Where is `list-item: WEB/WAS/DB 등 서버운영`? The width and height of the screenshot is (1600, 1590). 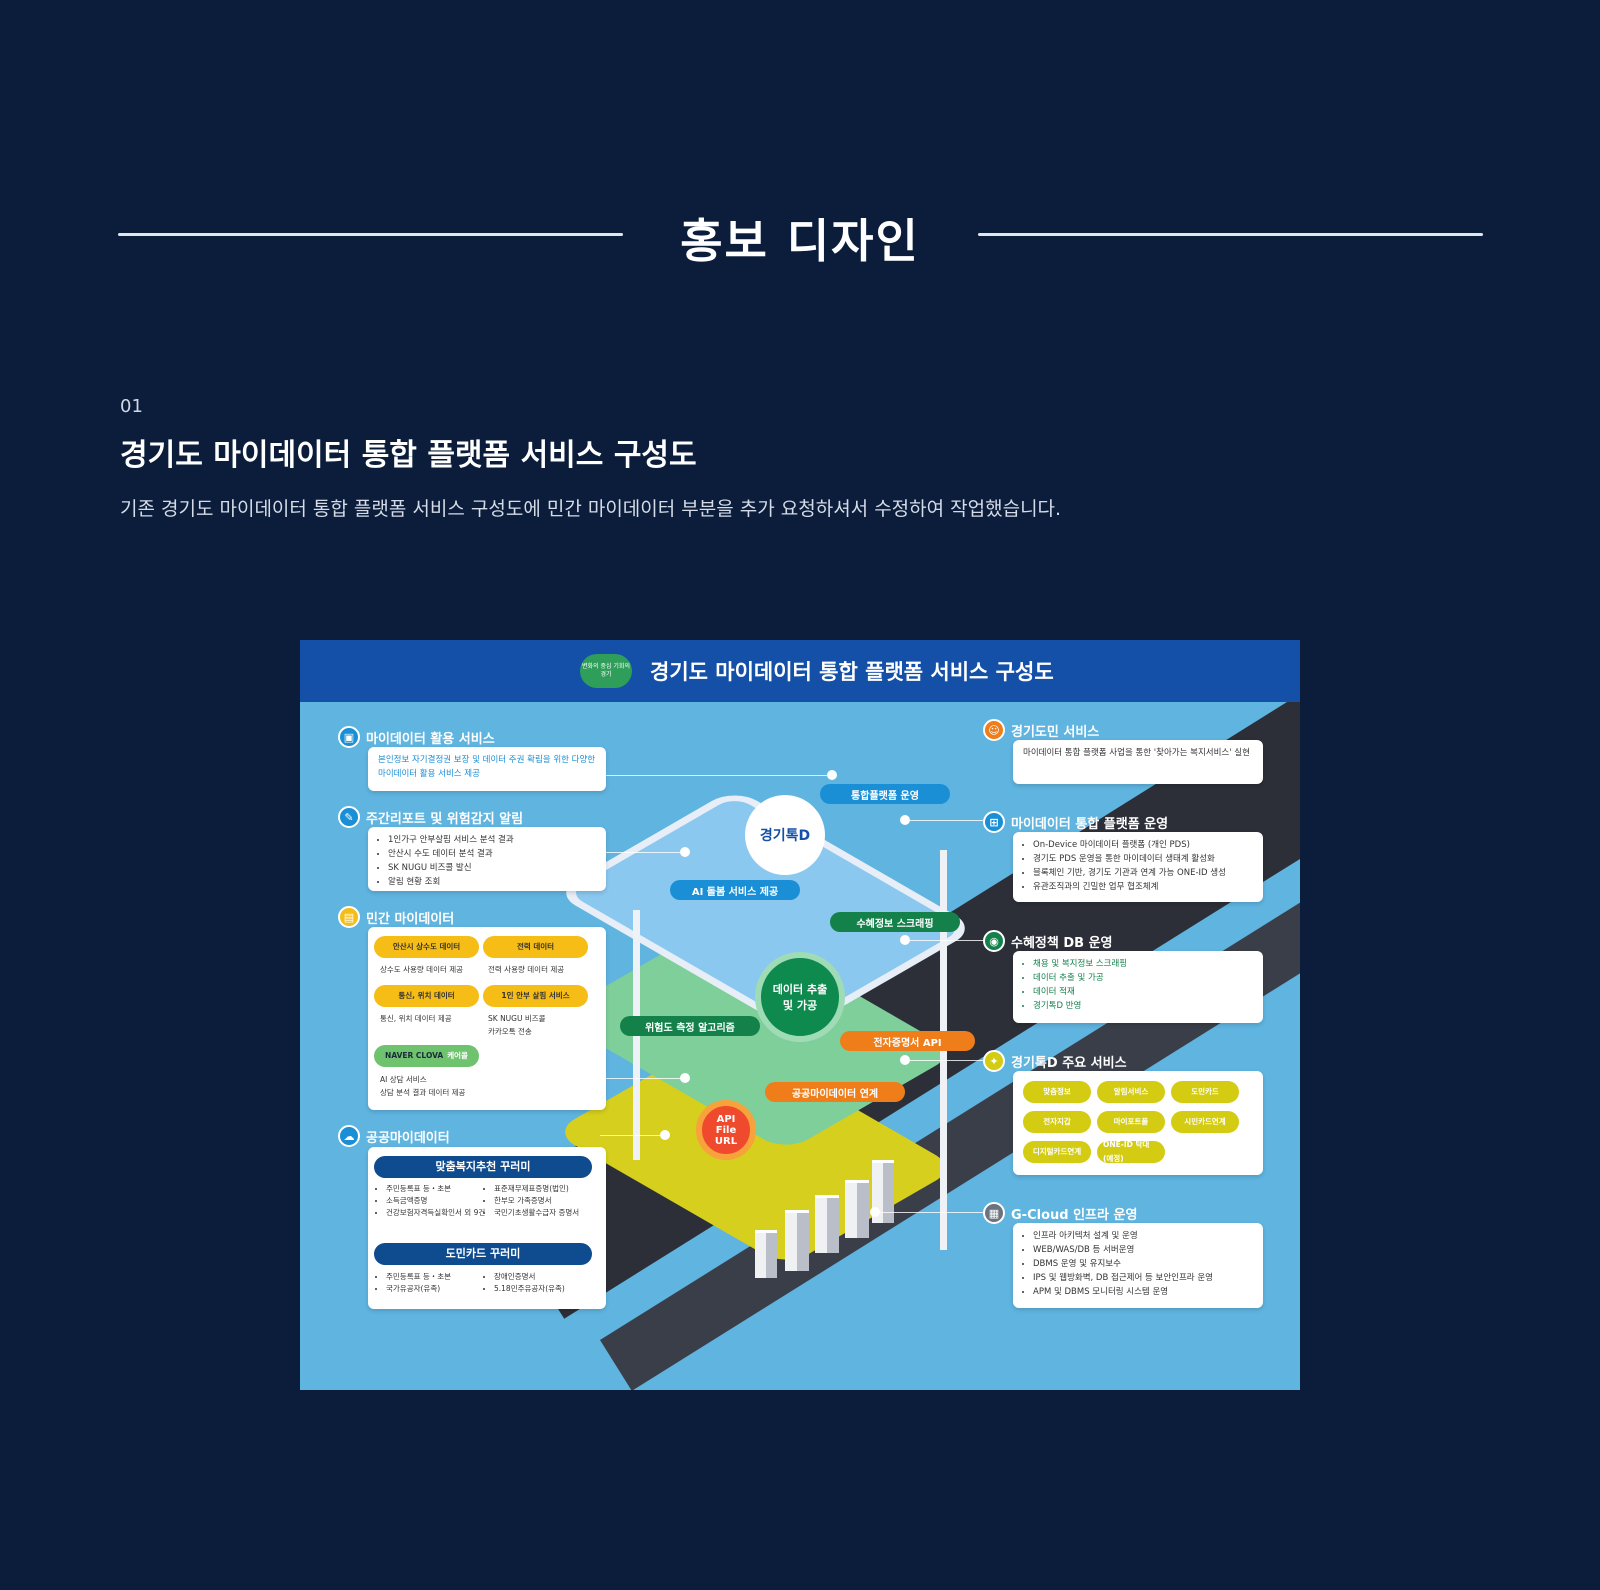 list-item: WEB/WAS/DB 등 서버운영 is located at coordinates (1144, 1250).